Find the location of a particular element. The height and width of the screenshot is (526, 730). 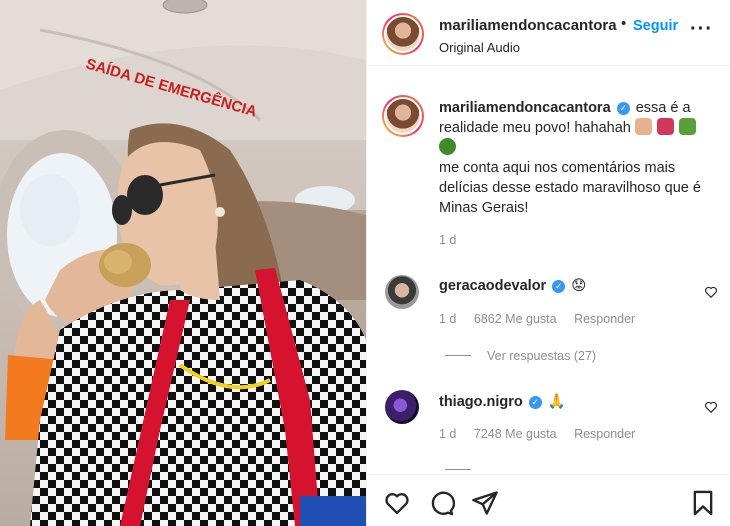

heart-icon is located at coordinates (397, 503).